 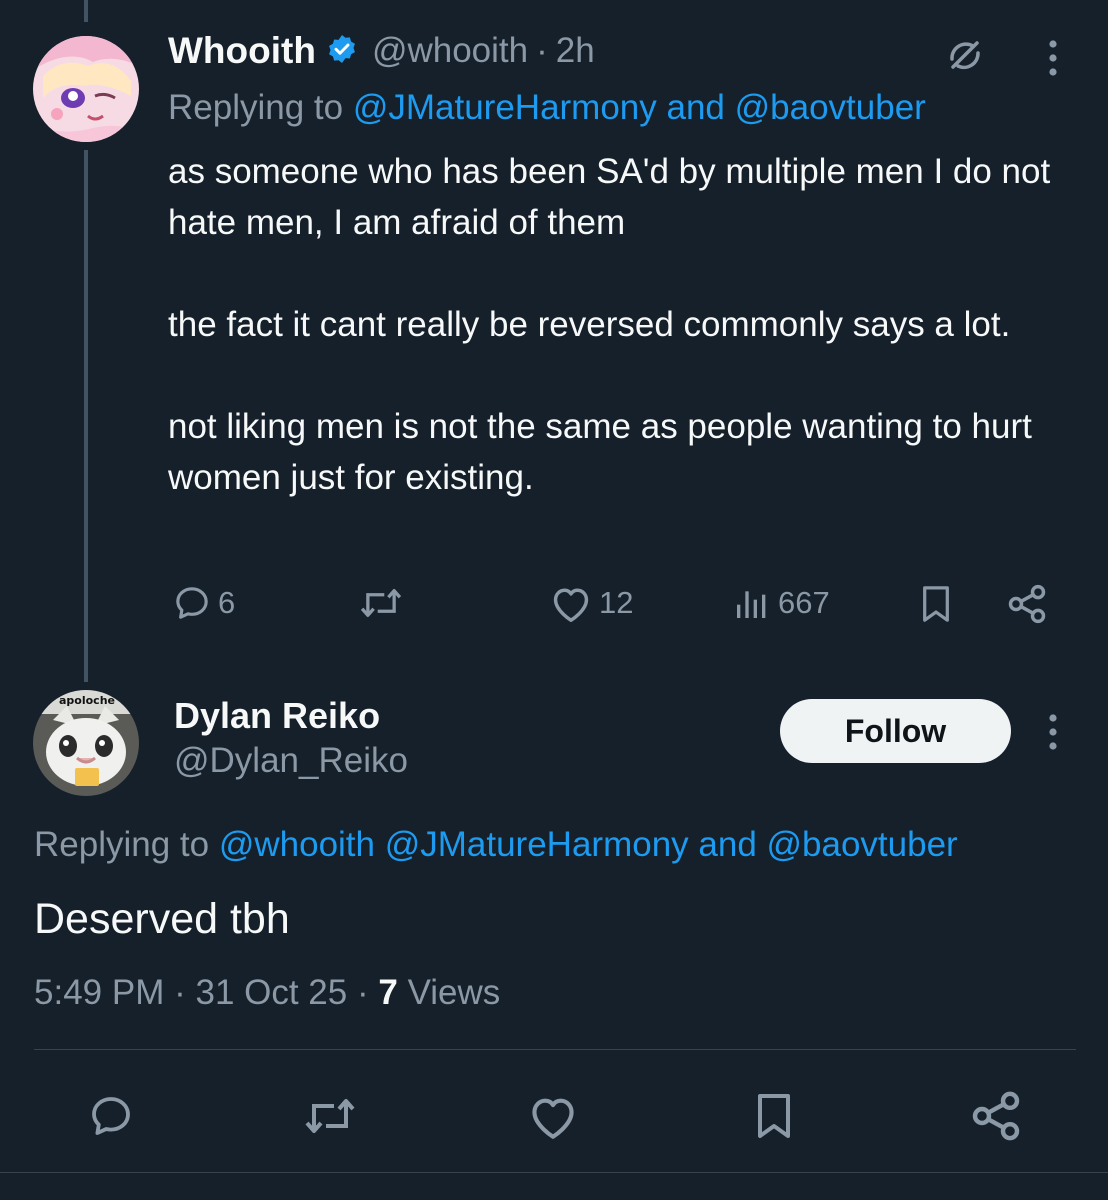 I want to click on bottom-repost-icon, so click(x=330, y=1118).